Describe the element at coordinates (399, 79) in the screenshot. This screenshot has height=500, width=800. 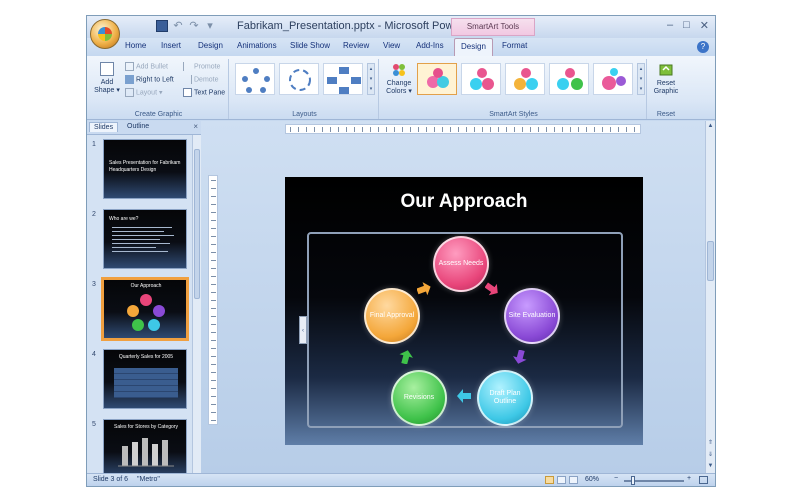
I see `change-colors-button: Change Colors ▾` at that location.